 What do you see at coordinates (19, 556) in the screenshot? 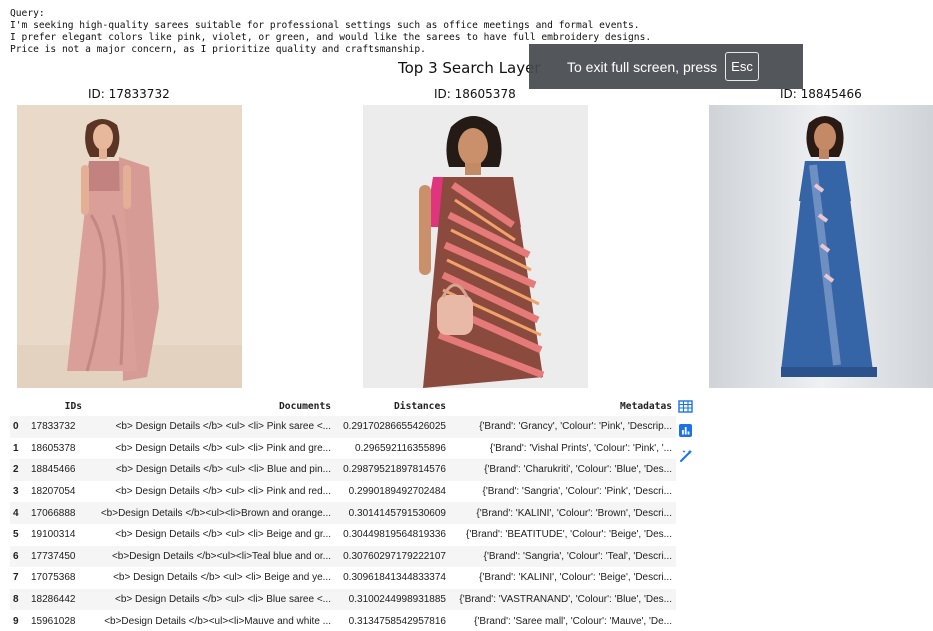
I see `row-index: 6` at bounding box center [19, 556].